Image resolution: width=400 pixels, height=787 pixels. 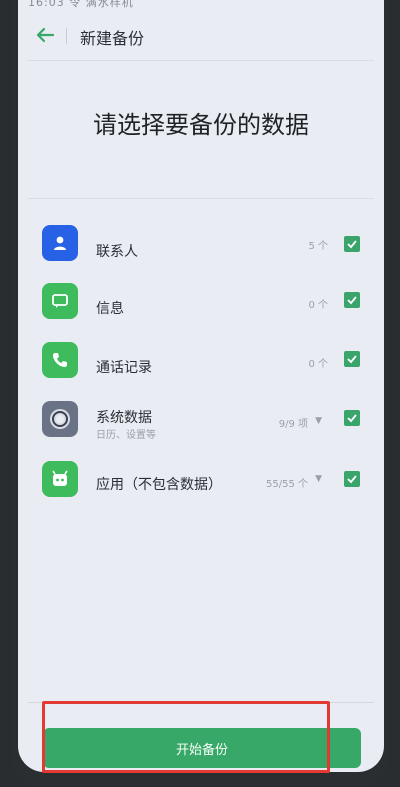 What do you see at coordinates (201, 362) in the screenshot?
I see `list-item-call-log: 通话记录 0 个` at bounding box center [201, 362].